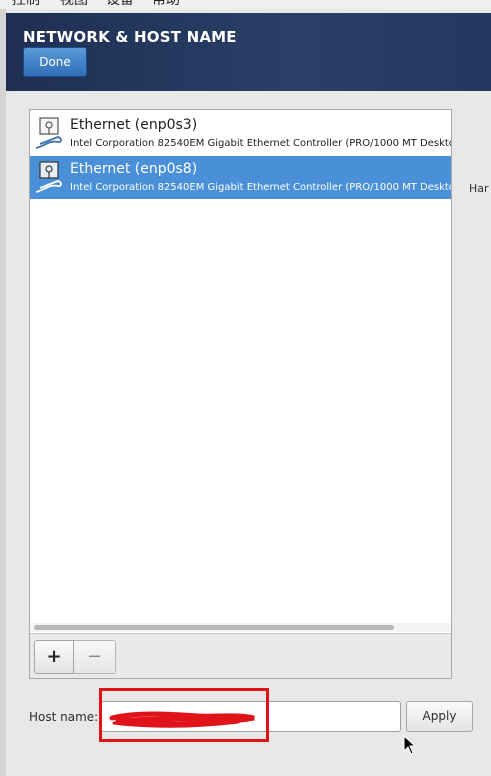  I want to click on host-name-input, so click(251, 716).